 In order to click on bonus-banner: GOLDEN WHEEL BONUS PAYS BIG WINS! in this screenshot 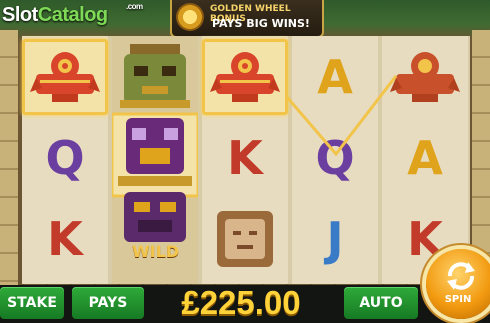, I will do `click(247, 19)`.